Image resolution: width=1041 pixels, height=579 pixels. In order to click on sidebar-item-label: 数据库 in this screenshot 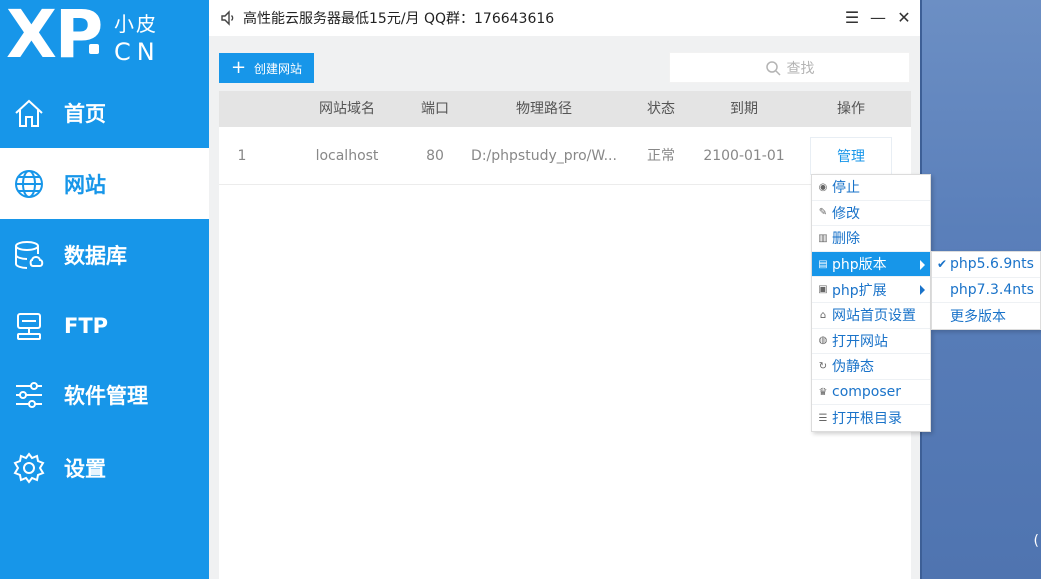, I will do `click(95, 255)`.